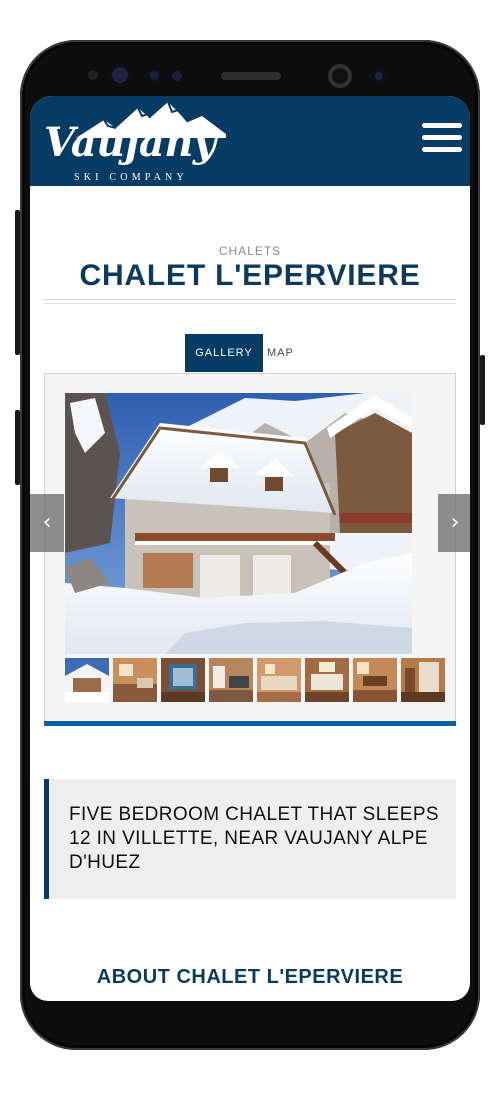  What do you see at coordinates (131, 177) in the screenshot?
I see `logo-subtitle: SKI COMPANY` at bounding box center [131, 177].